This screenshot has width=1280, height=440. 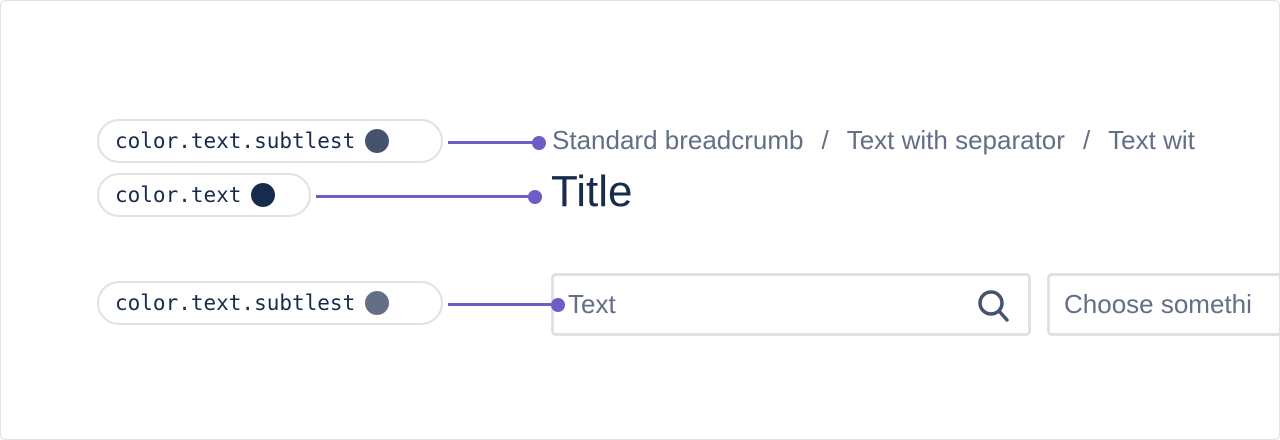 What do you see at coordinates (178, 195) in the screenshot?
I see `token-label: color.text` at bounding box center [178, 195].